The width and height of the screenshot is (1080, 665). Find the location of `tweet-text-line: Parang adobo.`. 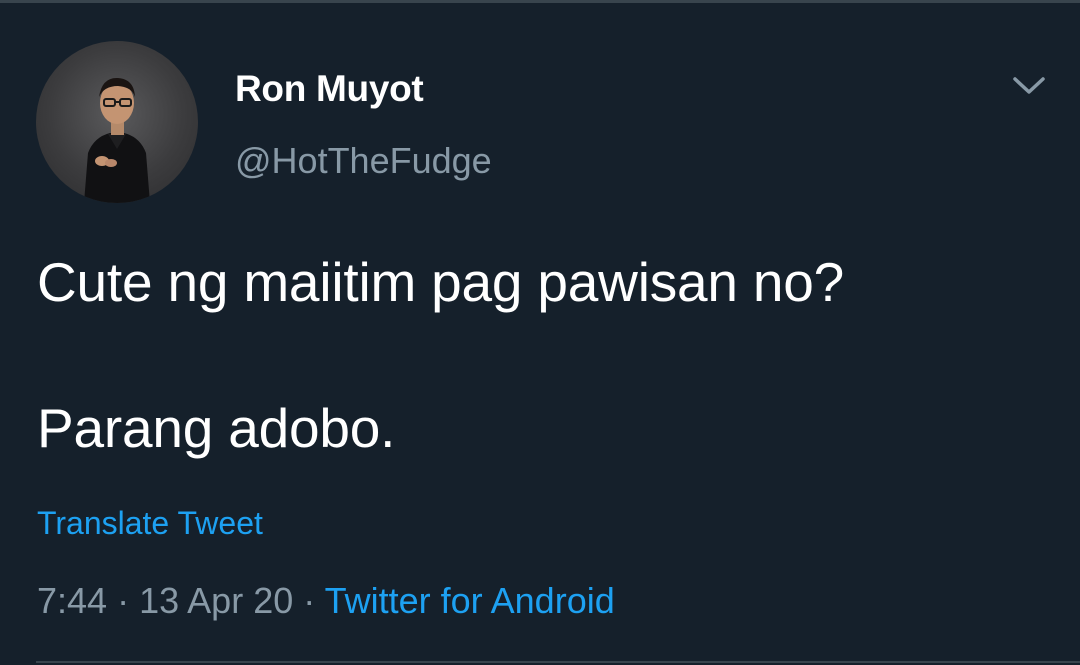

tweet-text-line: Parang adobo. is located at coordinates (216, 428).